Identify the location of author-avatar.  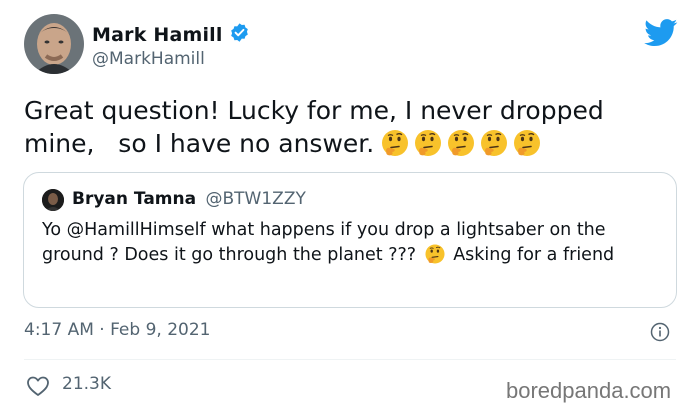
(54, 44).